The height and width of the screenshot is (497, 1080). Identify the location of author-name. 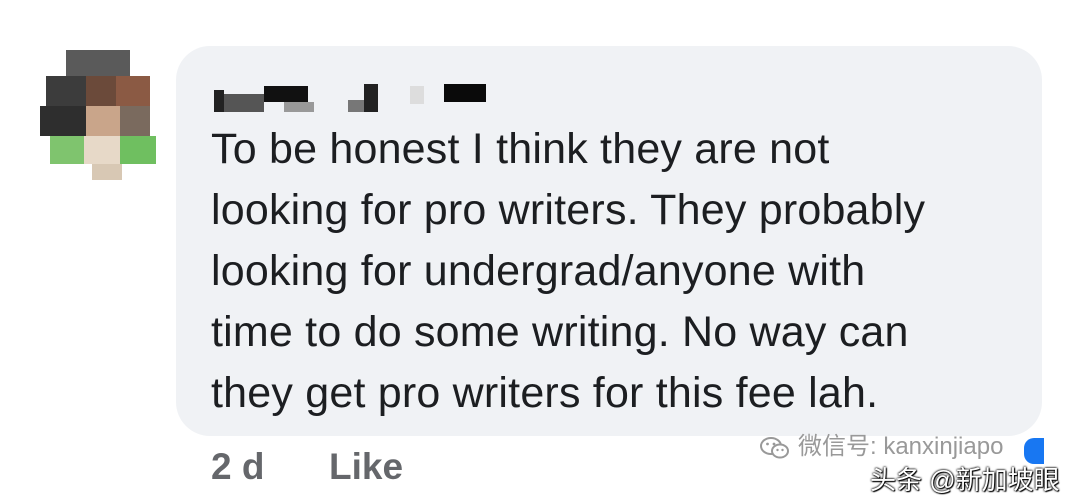
(364, 96).